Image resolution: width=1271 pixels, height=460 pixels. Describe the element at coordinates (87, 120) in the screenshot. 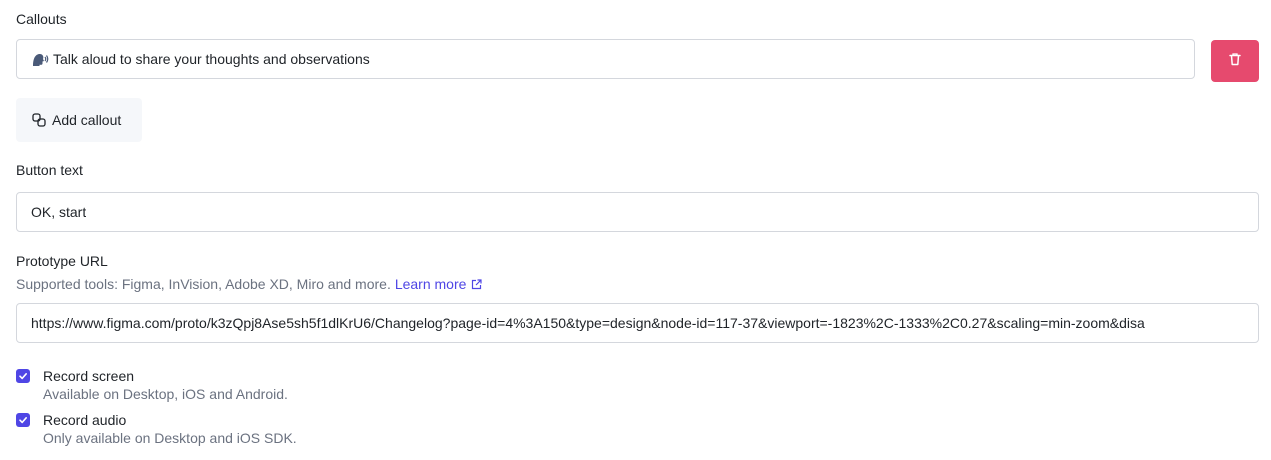

I see `add-callout-label: Add callout` at that location.